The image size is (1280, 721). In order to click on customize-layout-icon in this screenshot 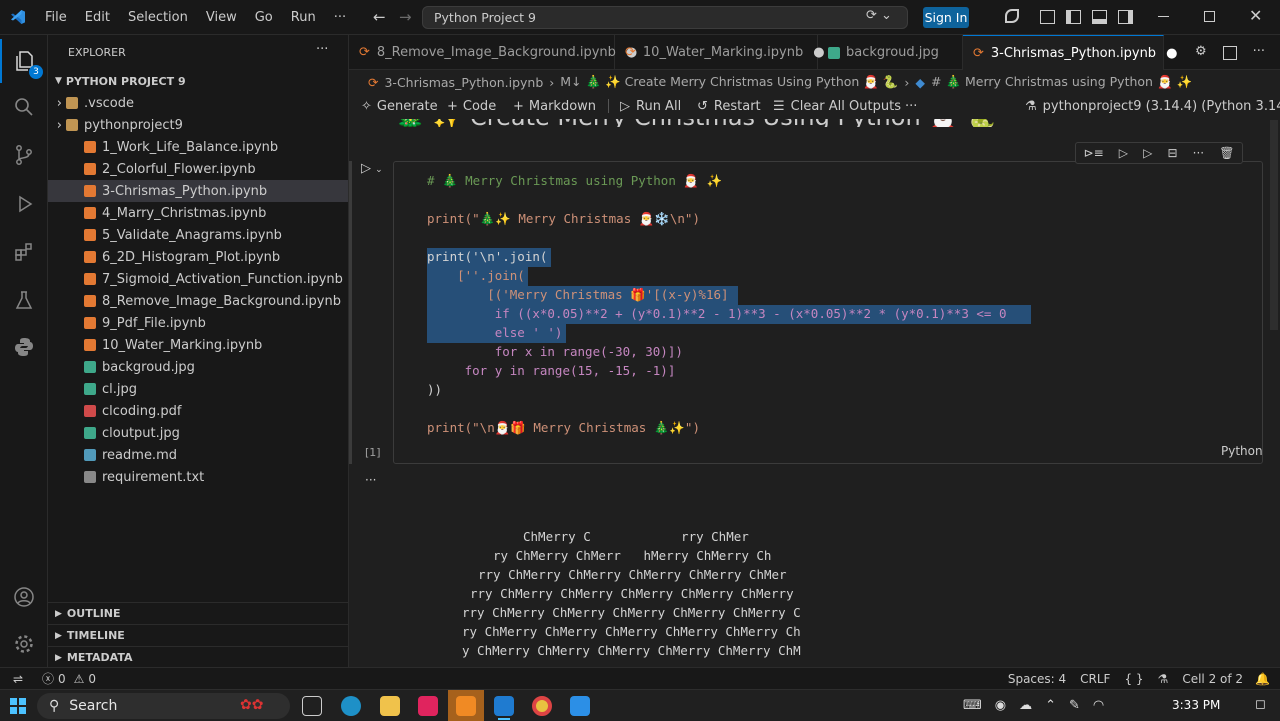, I will do `click(1047, 17)`.